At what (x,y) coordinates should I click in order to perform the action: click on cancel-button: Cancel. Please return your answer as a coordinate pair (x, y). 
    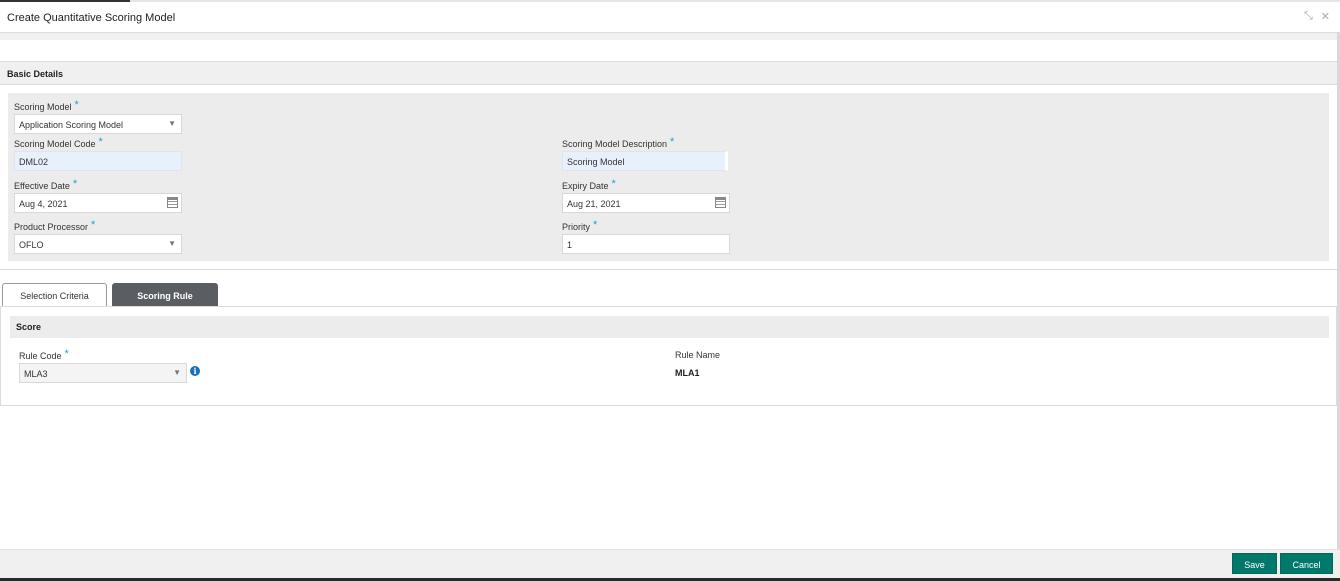
    Looking at the image, I should click on (1306, 563).